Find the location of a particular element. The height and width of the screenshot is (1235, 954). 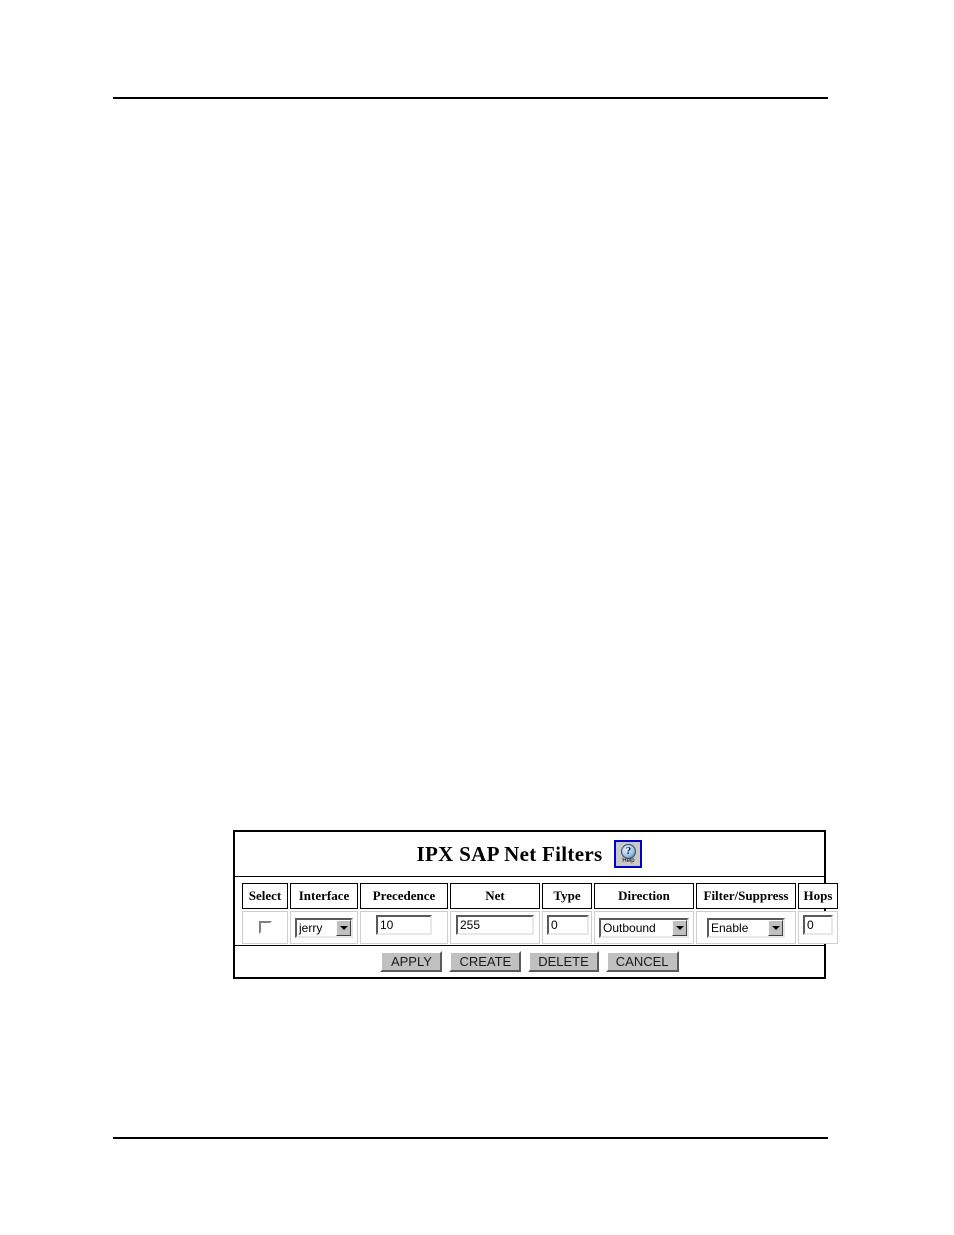

cancel-button: CANCEL is located at coordinates (642, 961).